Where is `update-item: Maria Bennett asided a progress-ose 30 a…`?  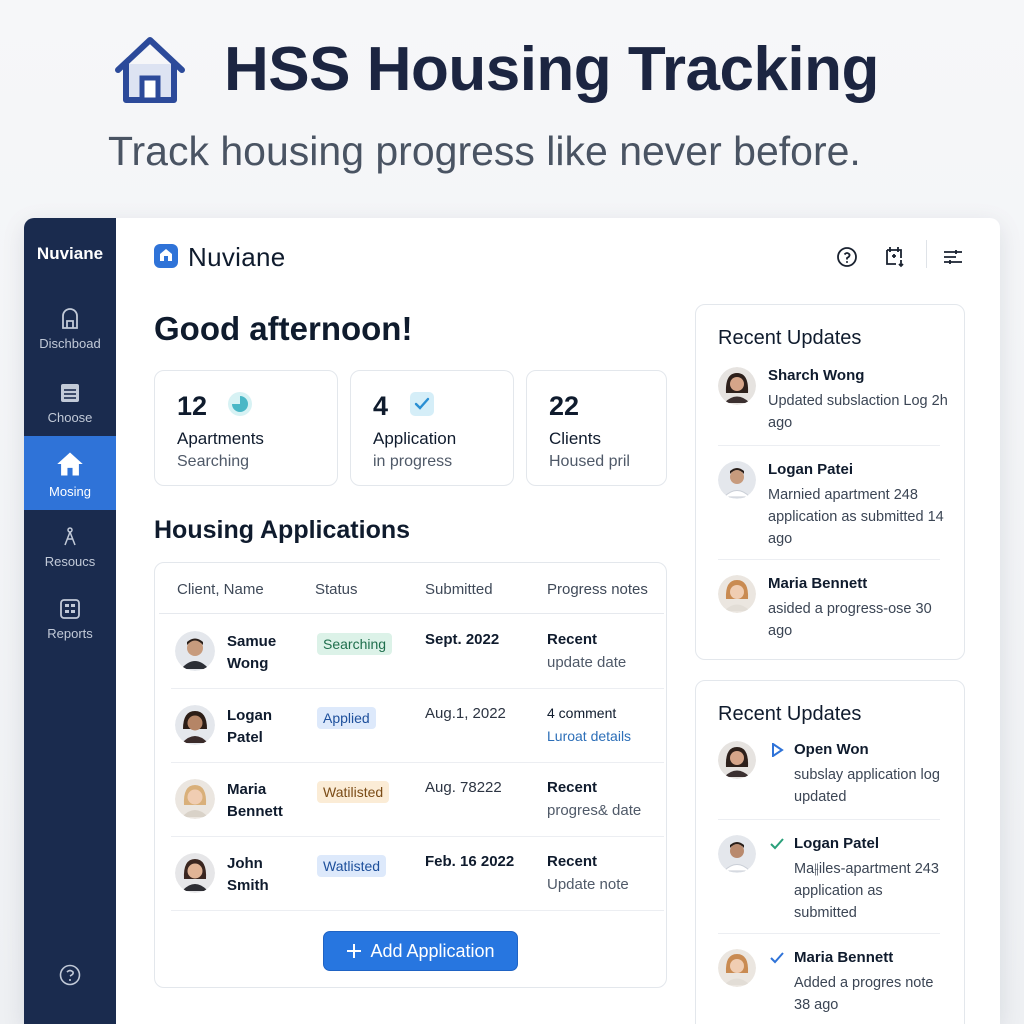 update-item: Maria Bennett asided a progress-ose 30 a… is located at coordinates (831, 610).